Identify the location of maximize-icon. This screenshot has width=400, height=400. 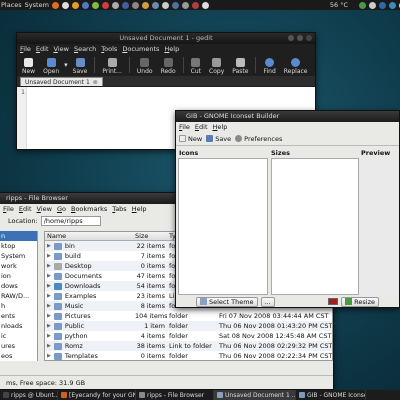
(300, 38).